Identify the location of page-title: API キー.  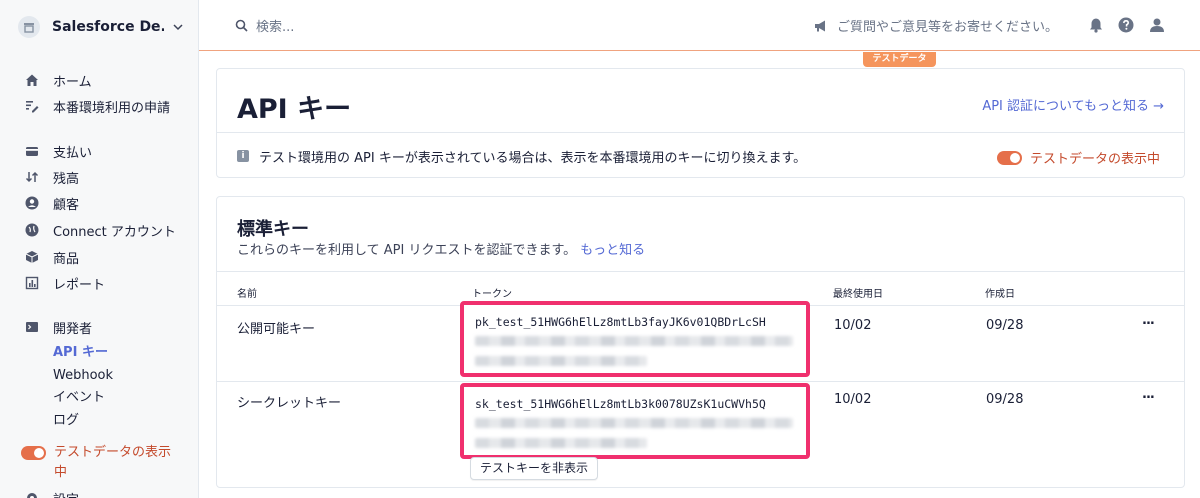
(294, 109).